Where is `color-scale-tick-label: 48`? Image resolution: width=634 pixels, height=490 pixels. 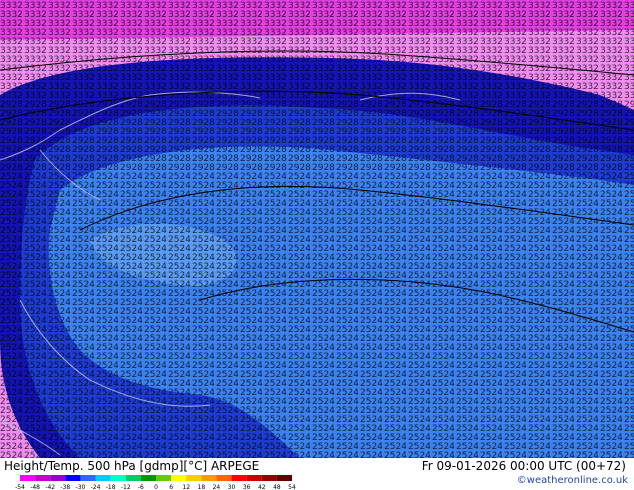
color-scale-tick-label: 48 is located at coordinates (277, 487).